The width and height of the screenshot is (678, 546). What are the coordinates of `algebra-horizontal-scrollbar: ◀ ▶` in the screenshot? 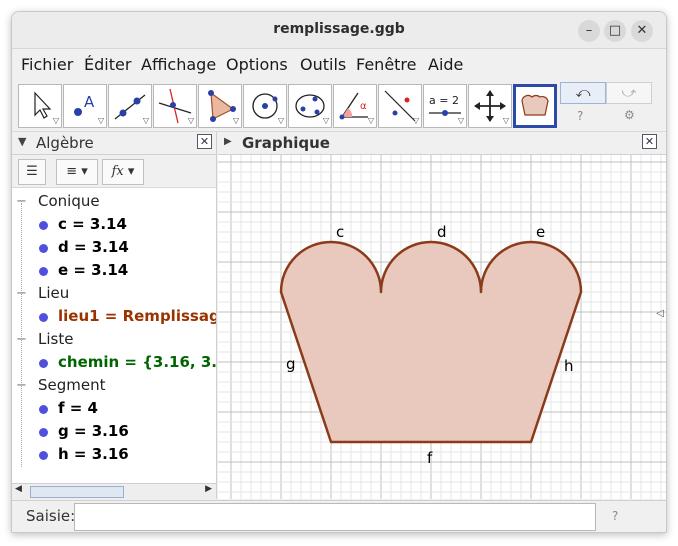 It's located at (114, 491).